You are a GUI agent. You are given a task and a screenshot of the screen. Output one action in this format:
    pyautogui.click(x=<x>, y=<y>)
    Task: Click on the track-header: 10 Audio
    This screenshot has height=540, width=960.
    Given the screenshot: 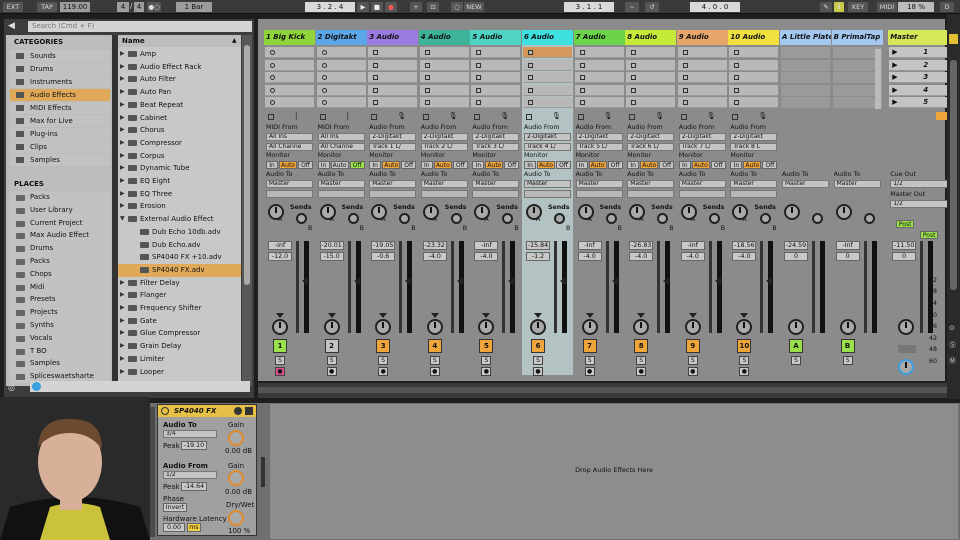 What is the action you would take?
    pyautogui.click(x=754, y=37)
    